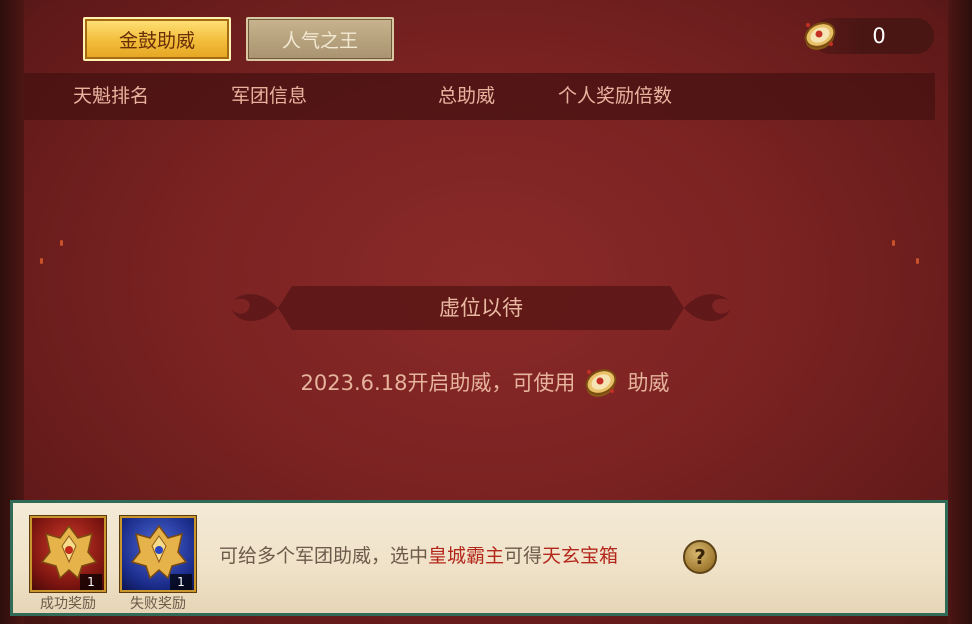  I want to click on cheer-start-text: 2023.6.18开启助威，可使用, so click(438, 383).